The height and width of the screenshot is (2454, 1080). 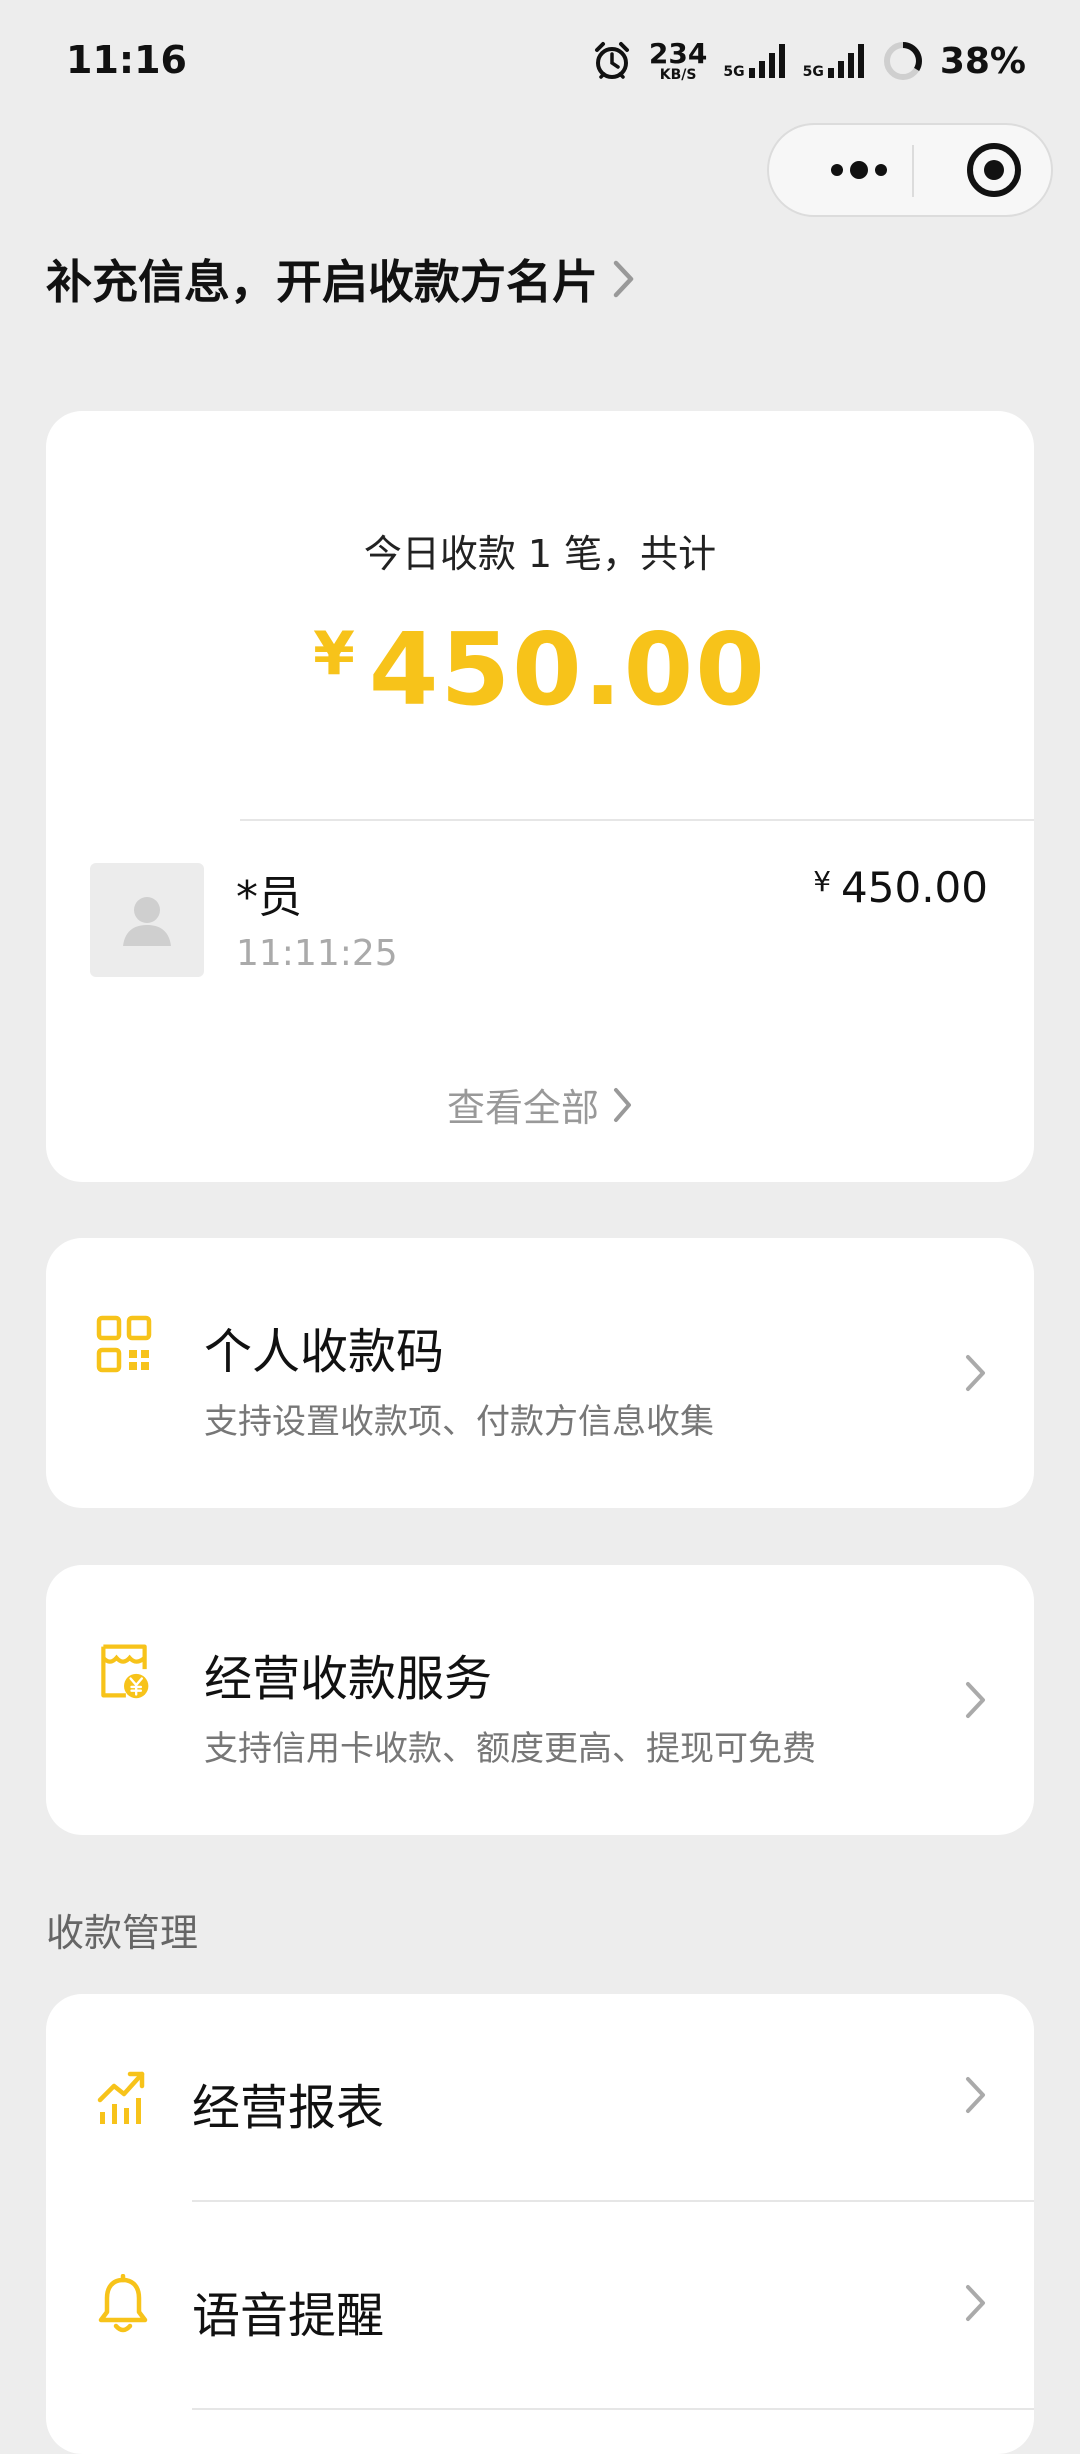 What do you see at coordinates (125, 1671) in the screenshot?
I see `shop-yen-icon` at bounding box center [125, 1671].